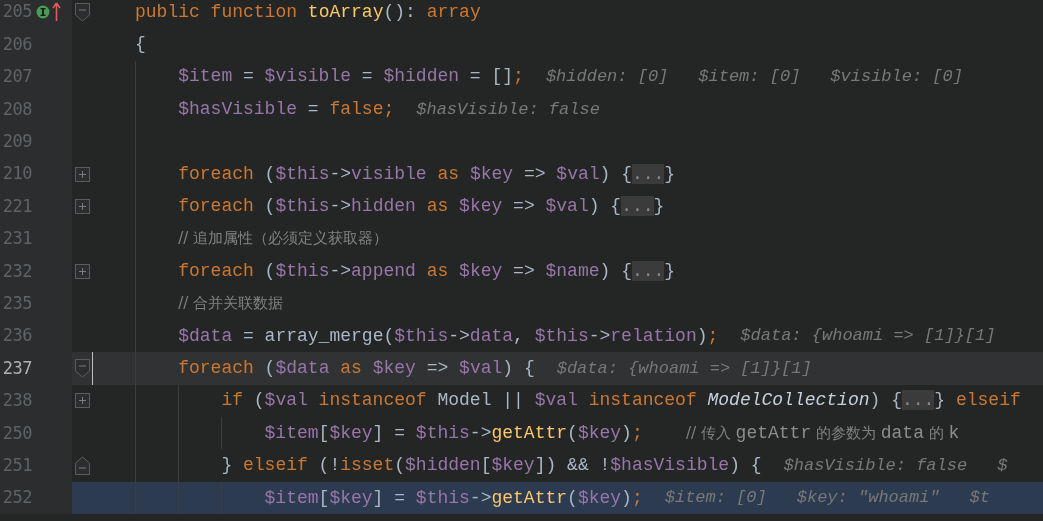  Describe the element at coordinates (607, 77) in the screenshot. I see `inline-value-hint: $hidden: [0]` at that location.